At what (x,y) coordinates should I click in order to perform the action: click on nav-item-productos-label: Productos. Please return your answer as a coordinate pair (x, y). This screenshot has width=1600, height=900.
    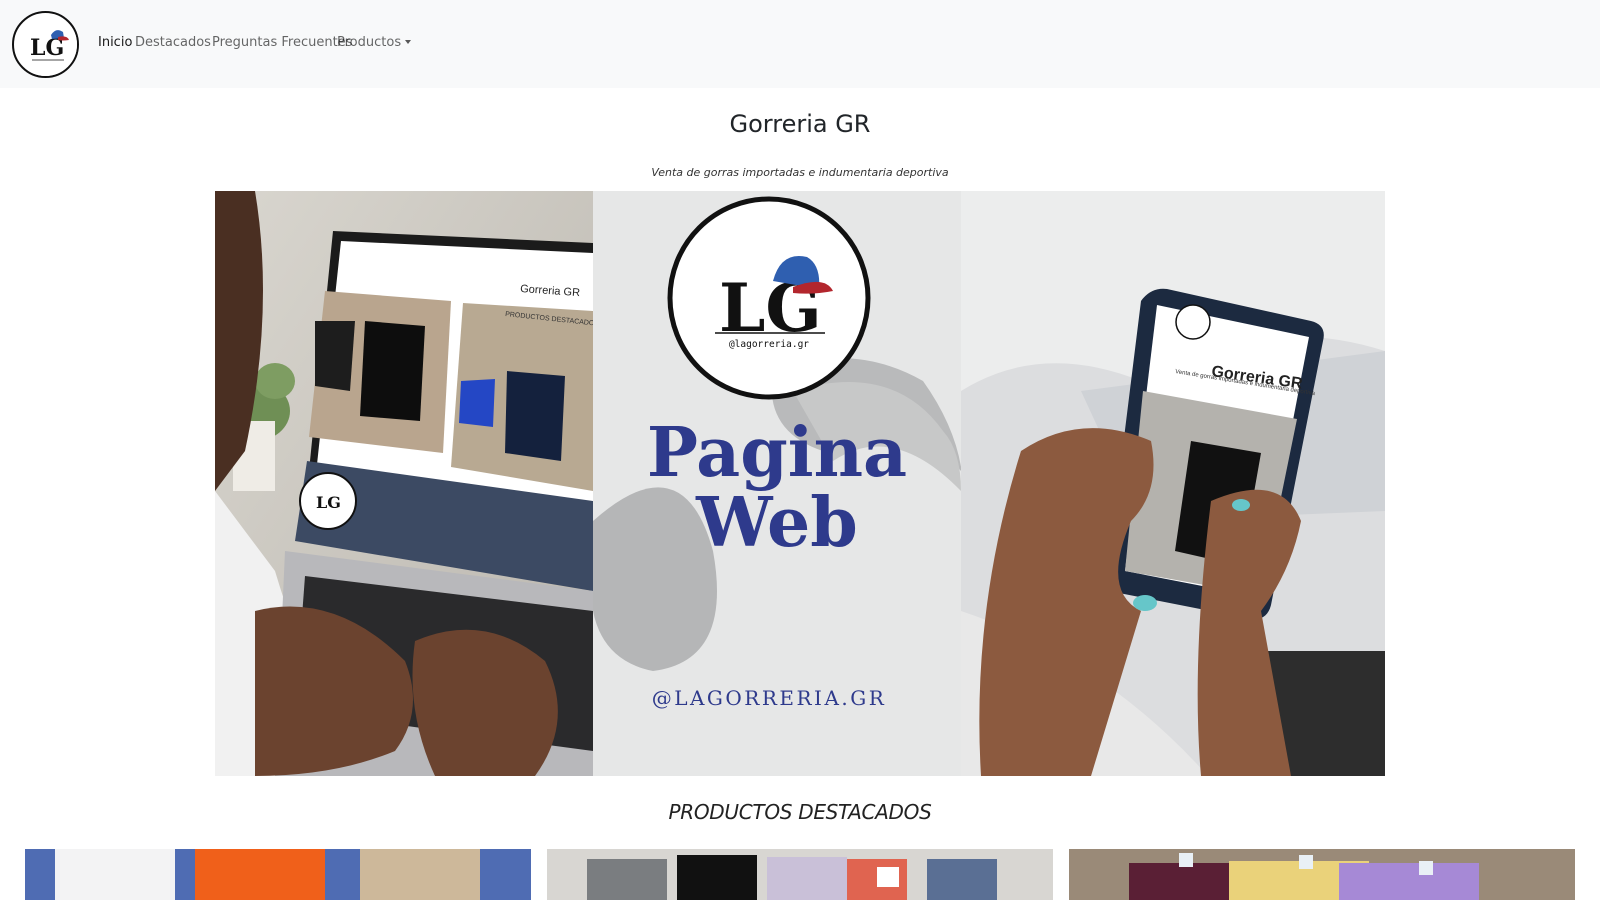
    Looking at the image, I should click on (369, 42).